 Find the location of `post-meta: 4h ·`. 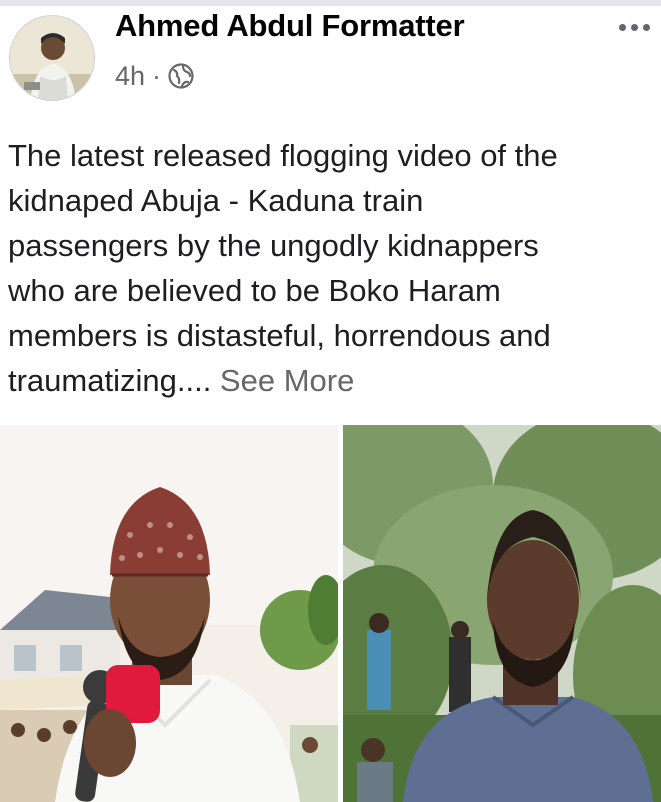

post-meta: 4h · is located at coordinates (154, 76).